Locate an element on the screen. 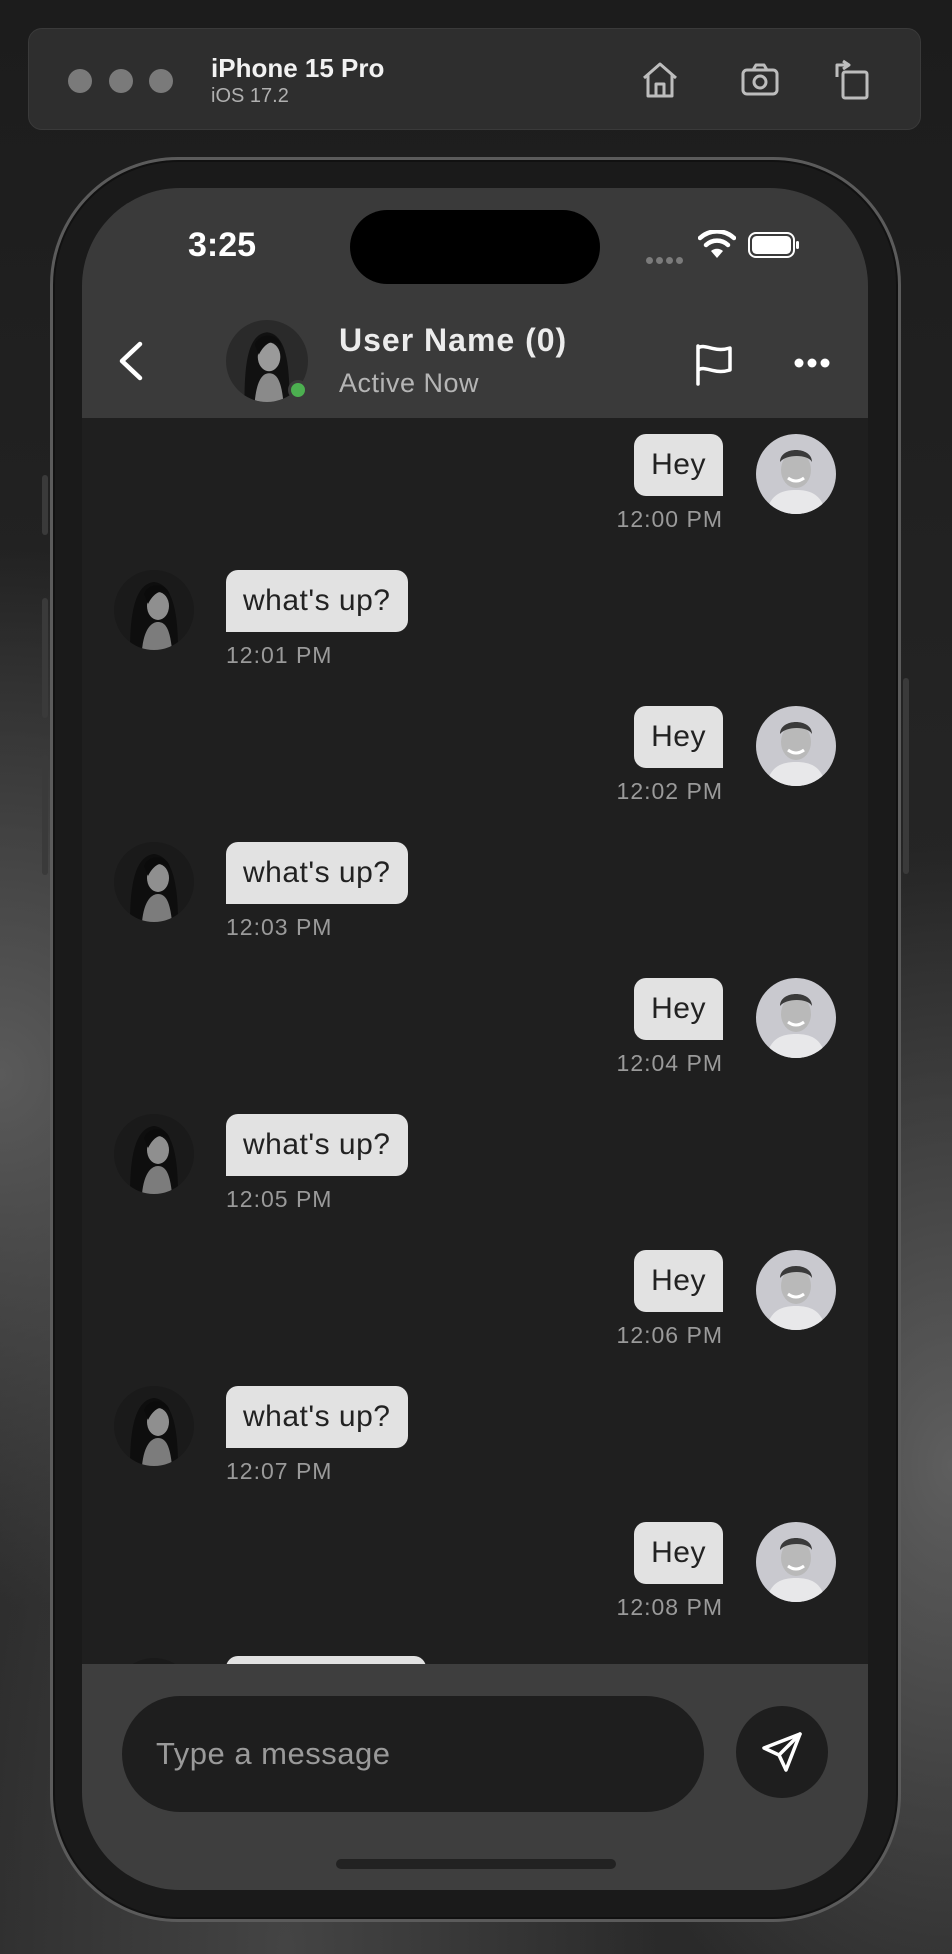 This screenshot has width=952, height=1954. dynamic-island is located at coordinates (475, 247).